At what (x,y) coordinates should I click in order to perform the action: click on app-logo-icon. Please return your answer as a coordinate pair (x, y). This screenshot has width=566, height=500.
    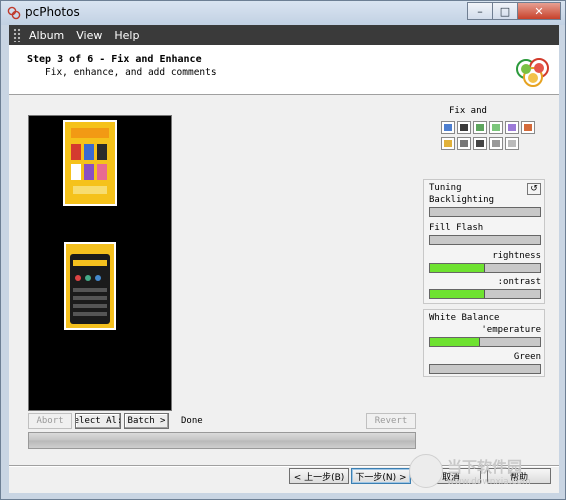
    Looking at the image, I should click on (14, 13).